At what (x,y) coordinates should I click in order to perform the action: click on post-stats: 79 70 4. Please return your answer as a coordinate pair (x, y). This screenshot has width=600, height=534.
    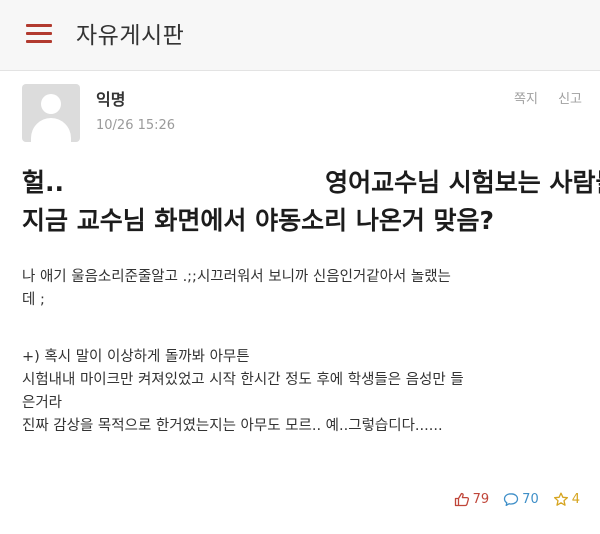
    Looking at the image, I should click on (510, 499).